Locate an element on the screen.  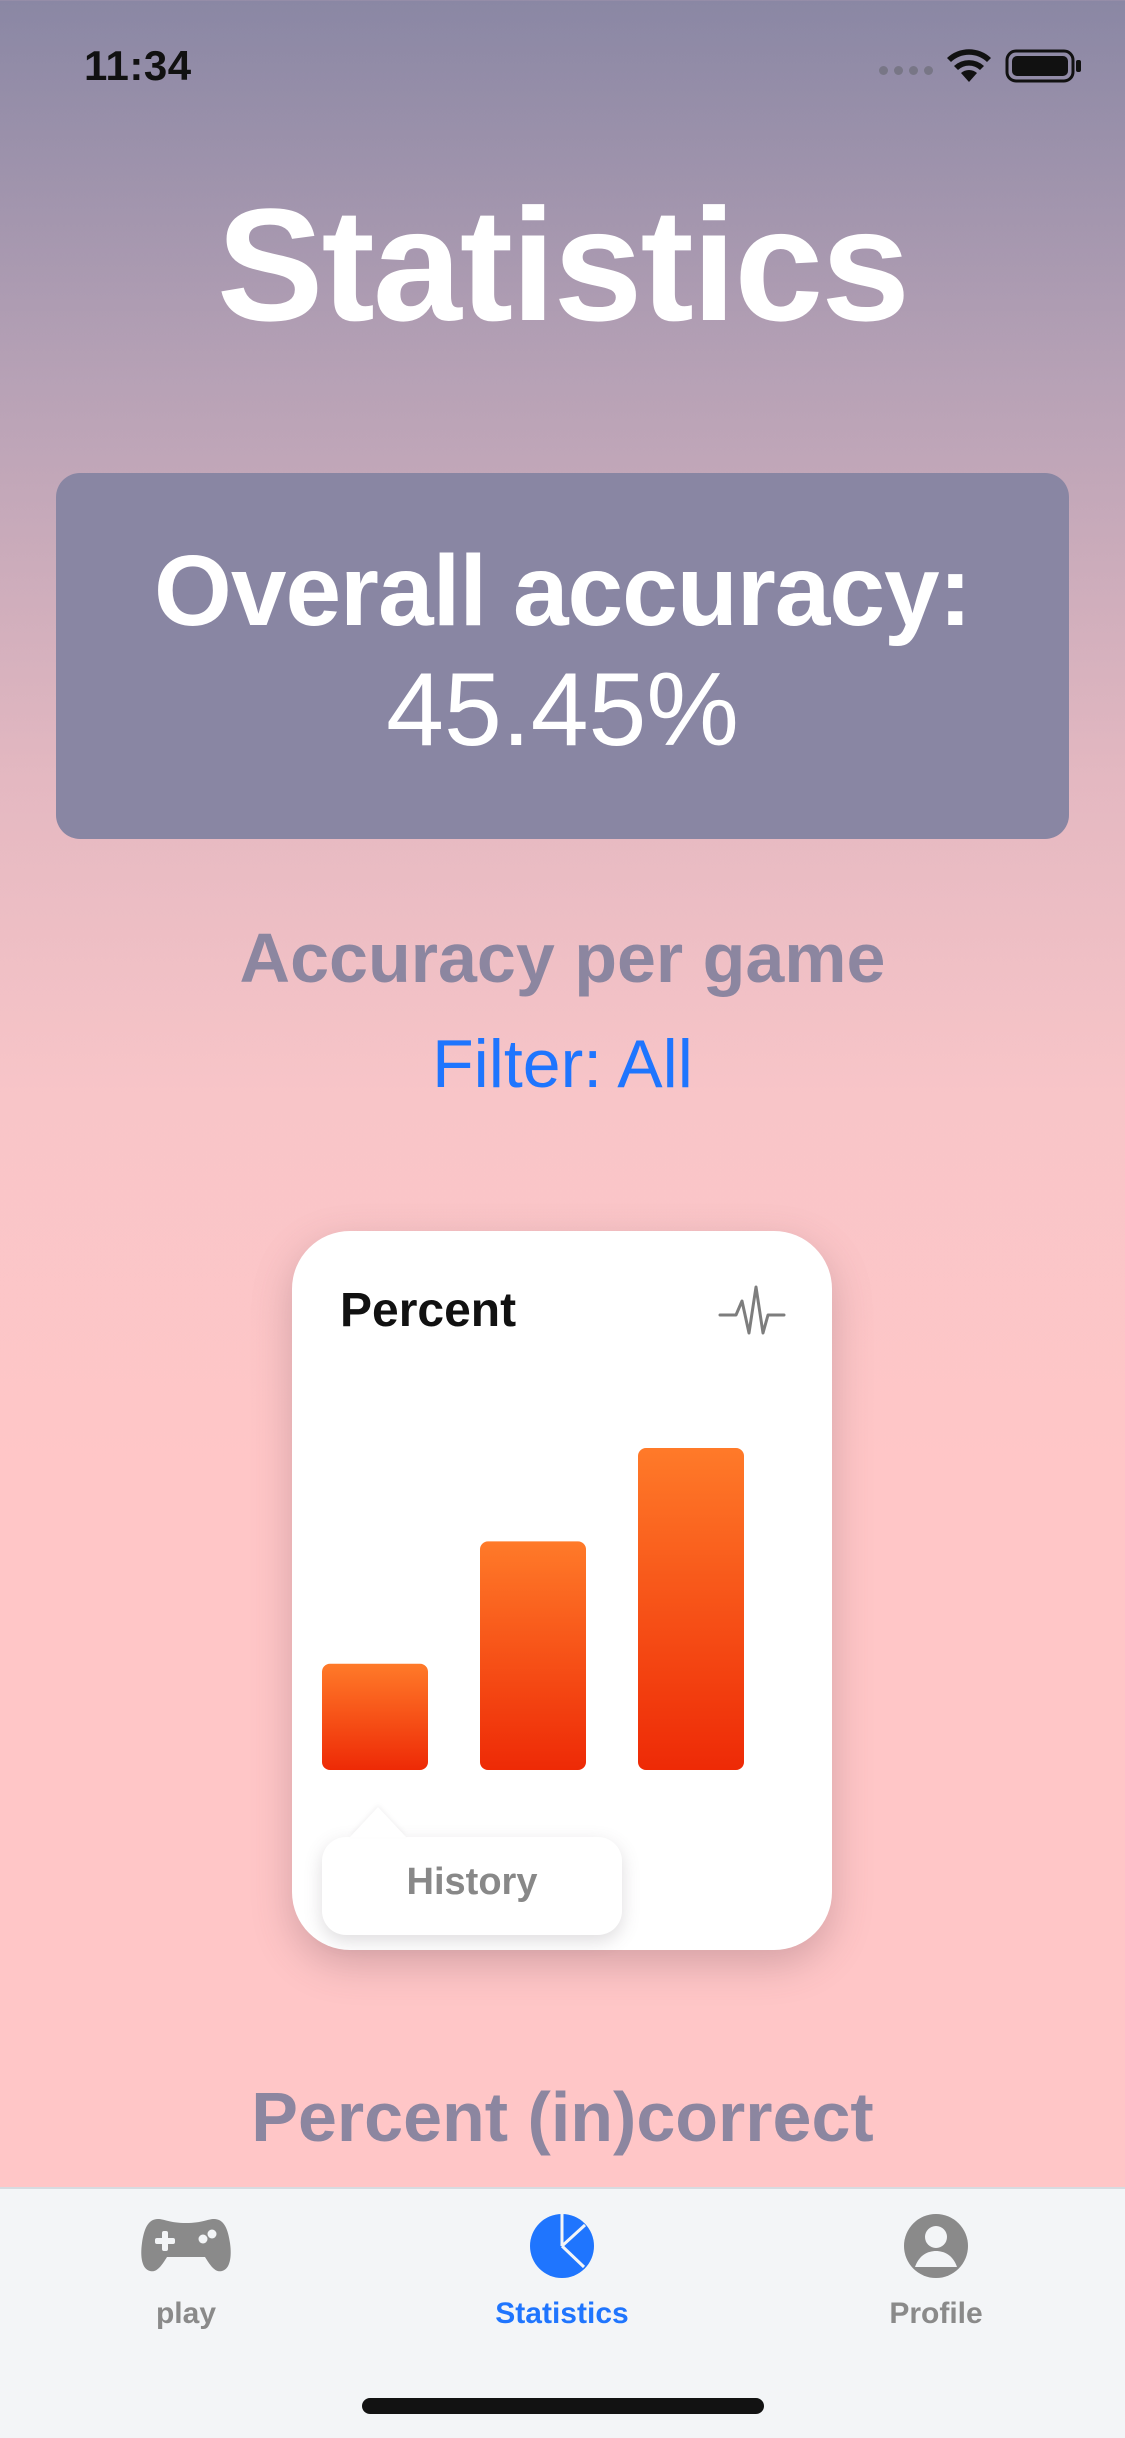
filter-button: Filter: All is located at coordinates (562, 1064).